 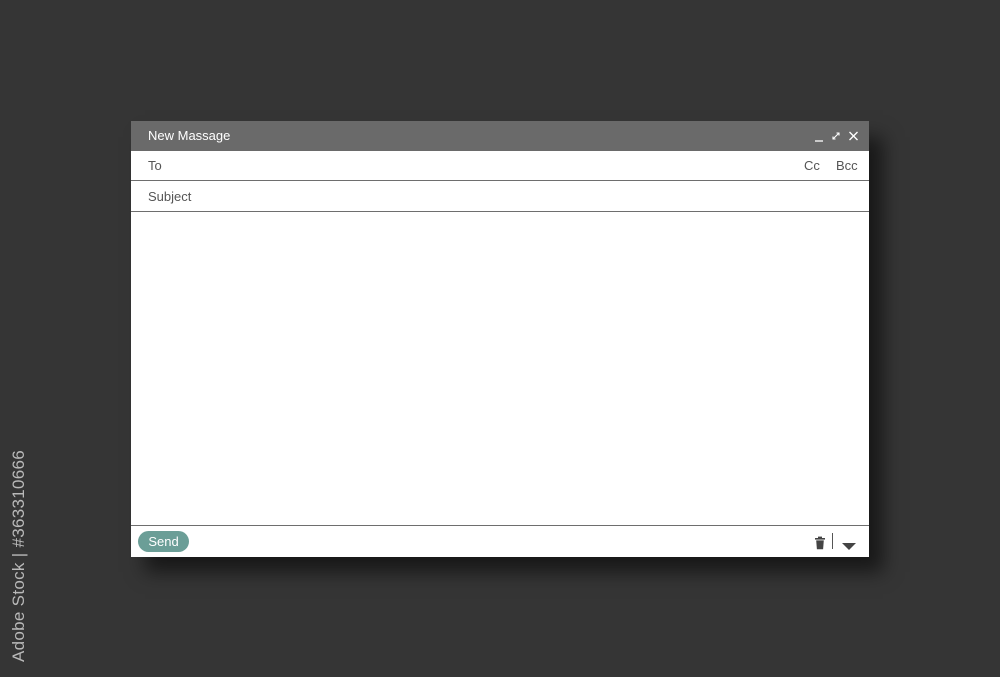 What do you see at coordinates (493, 166) in the screenshot?
I see `to-input` at bounding box center [493, 166].